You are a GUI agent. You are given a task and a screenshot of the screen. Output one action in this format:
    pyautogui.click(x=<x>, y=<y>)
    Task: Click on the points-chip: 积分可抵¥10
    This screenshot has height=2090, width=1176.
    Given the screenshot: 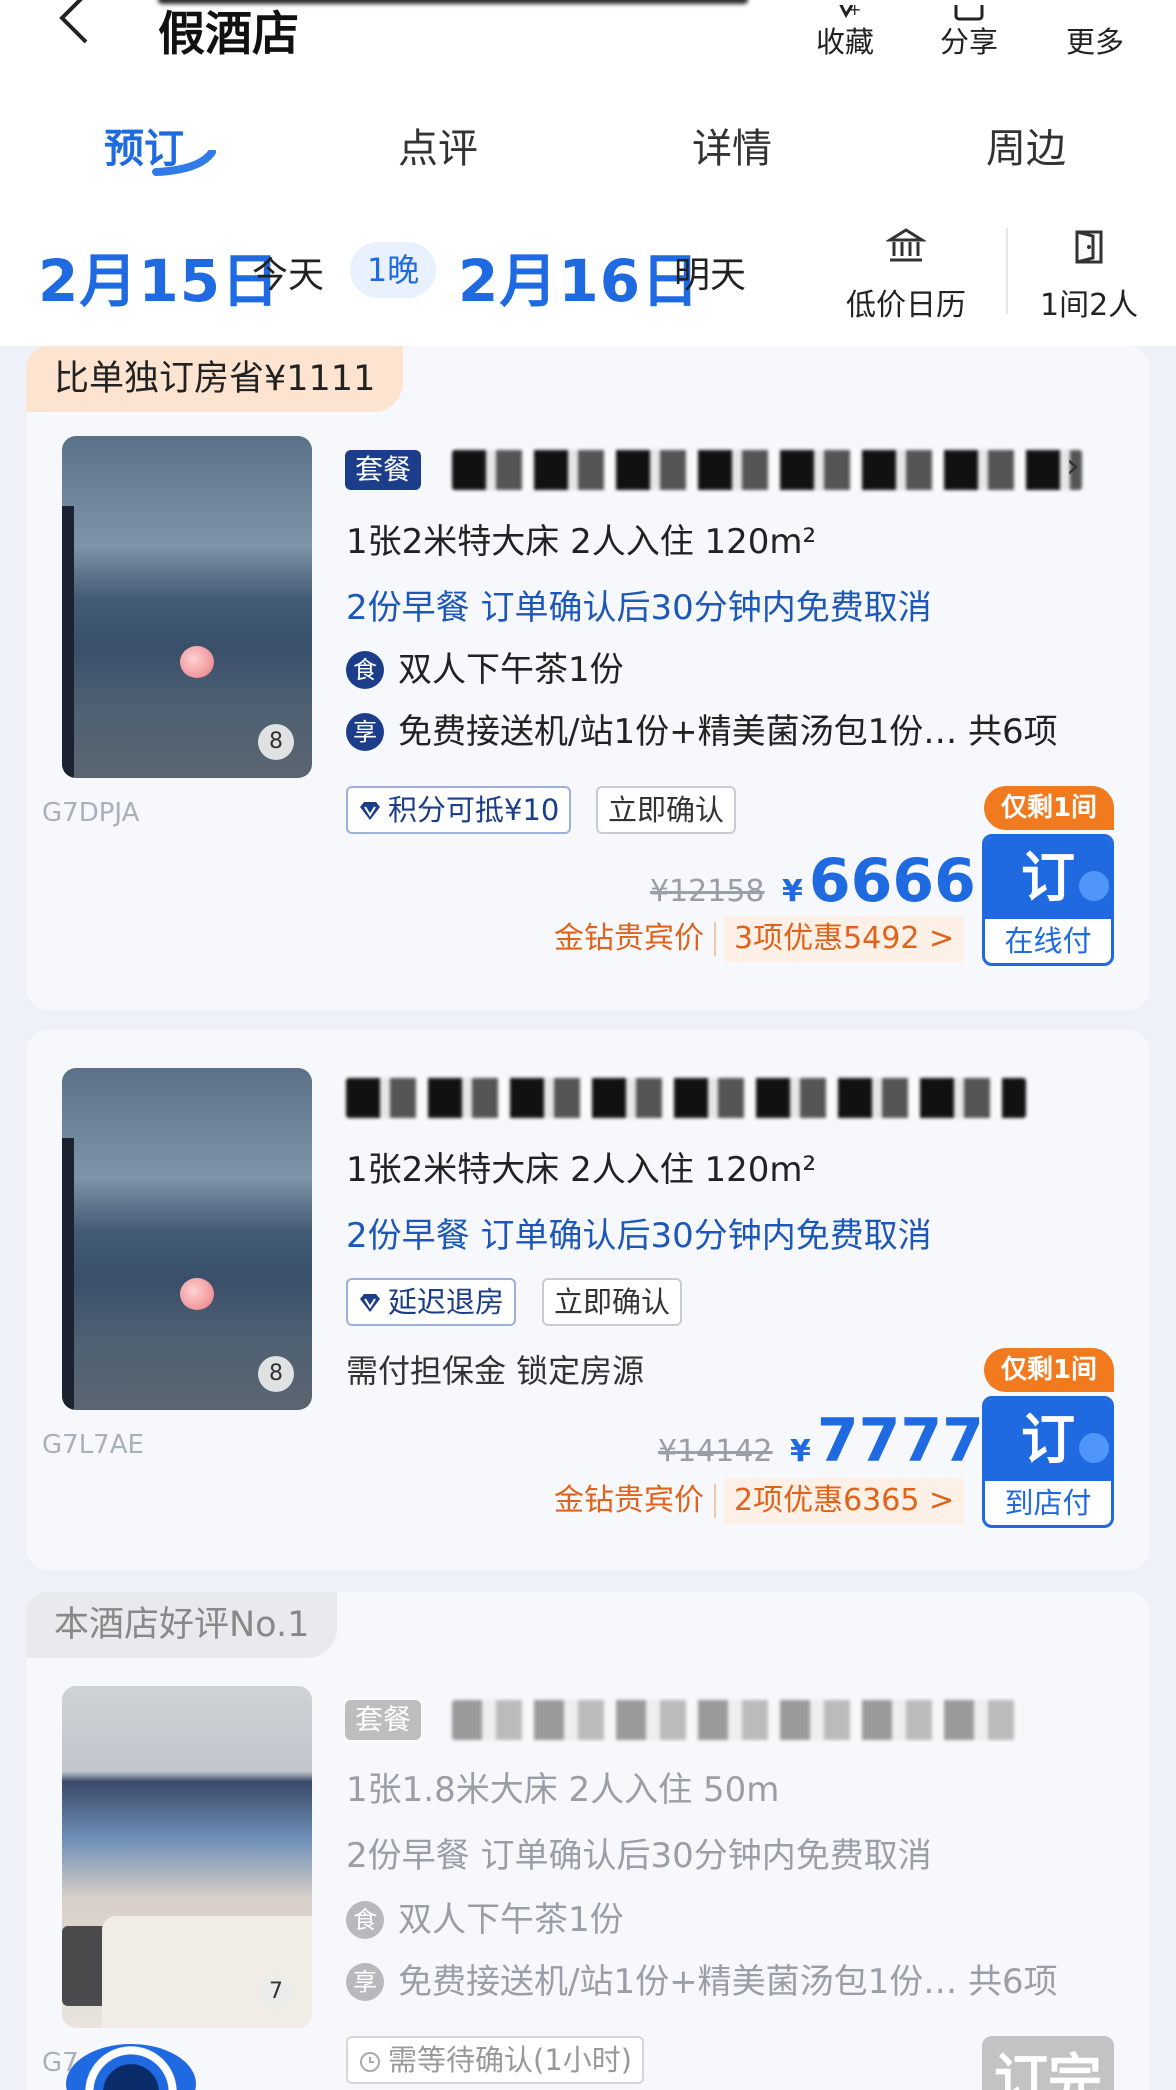 What is the action you would take?
    pyautogui.click(x=459, y=810)
    